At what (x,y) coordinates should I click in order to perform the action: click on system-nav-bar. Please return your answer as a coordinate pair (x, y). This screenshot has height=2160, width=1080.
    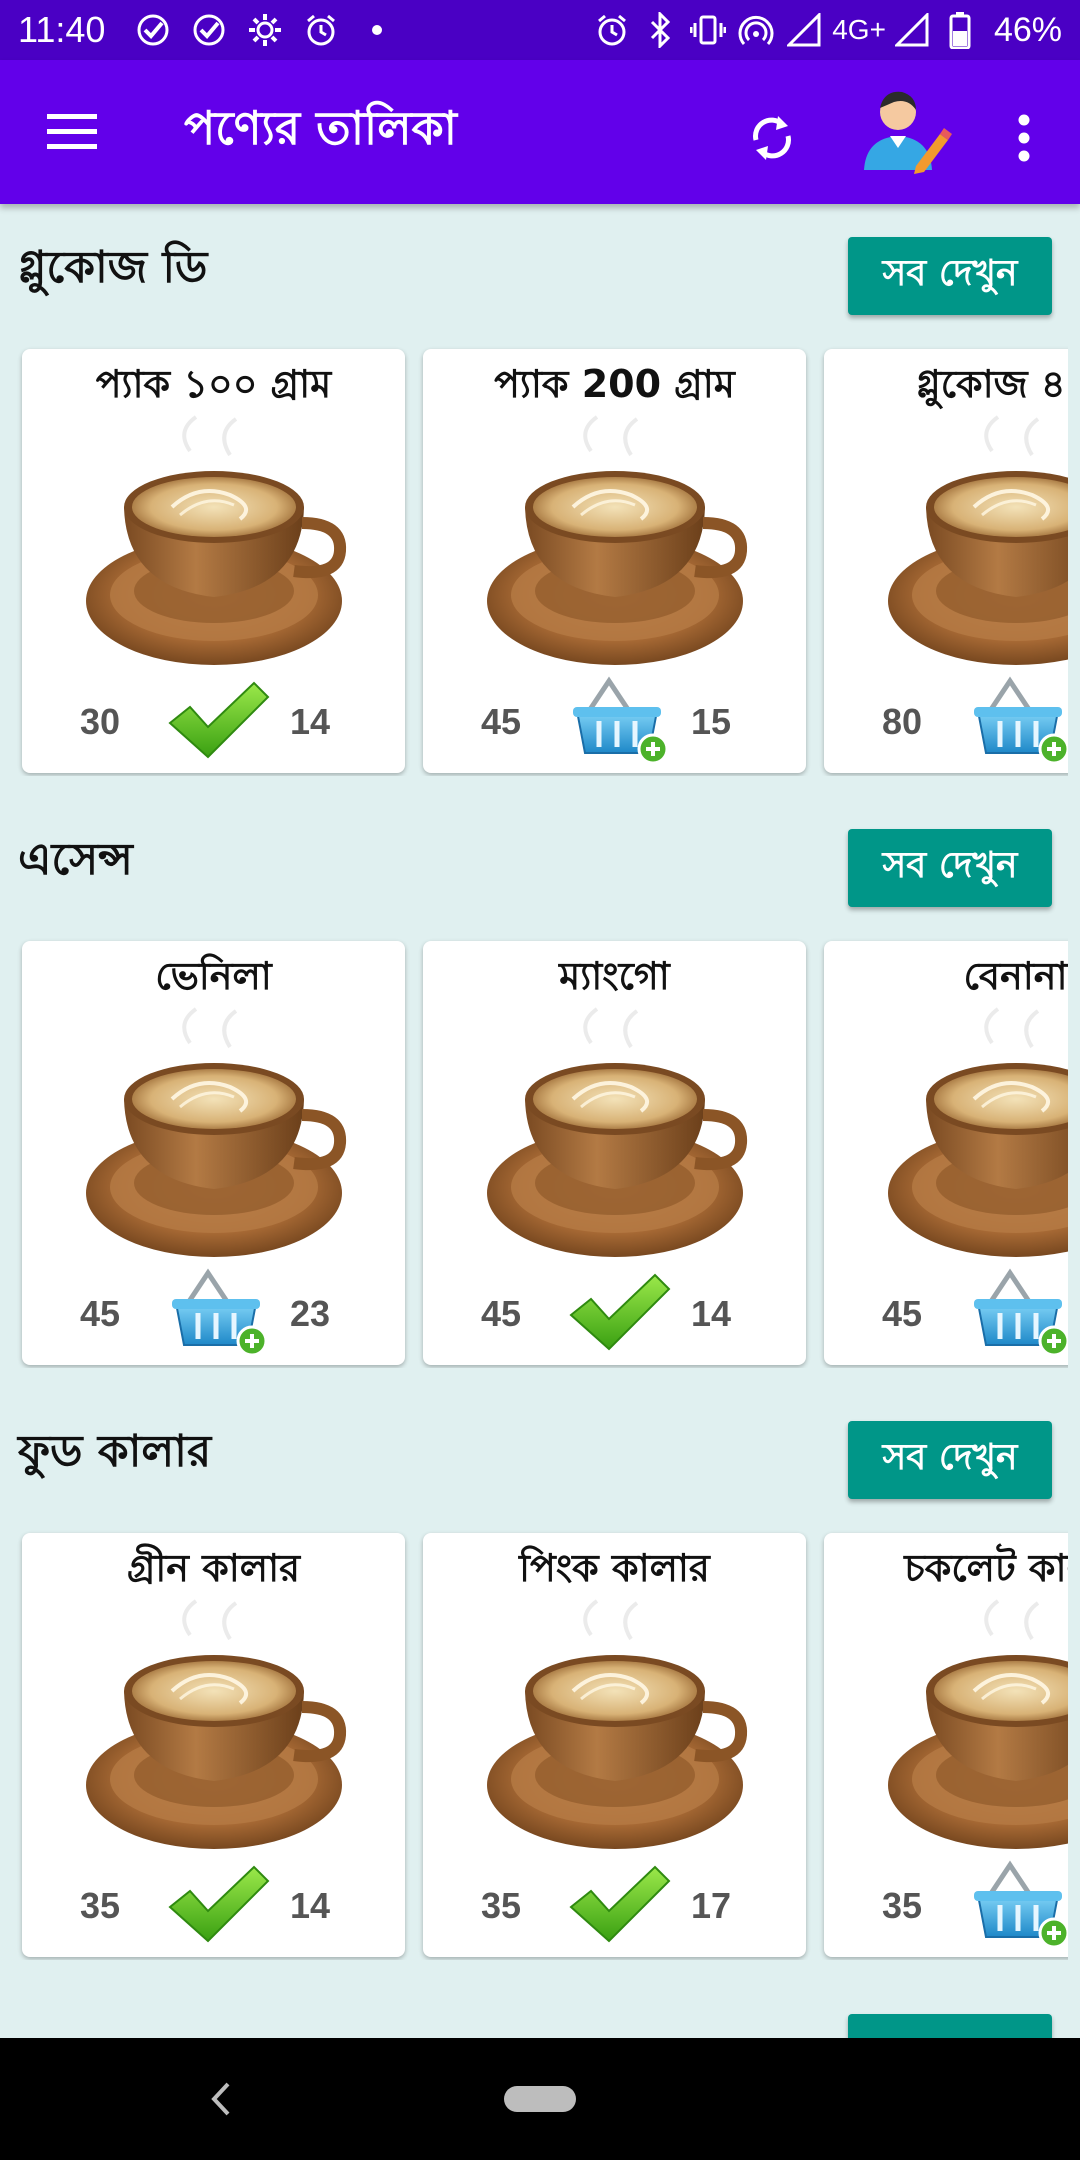
    Looking at the image, I should click on (540, 2099).